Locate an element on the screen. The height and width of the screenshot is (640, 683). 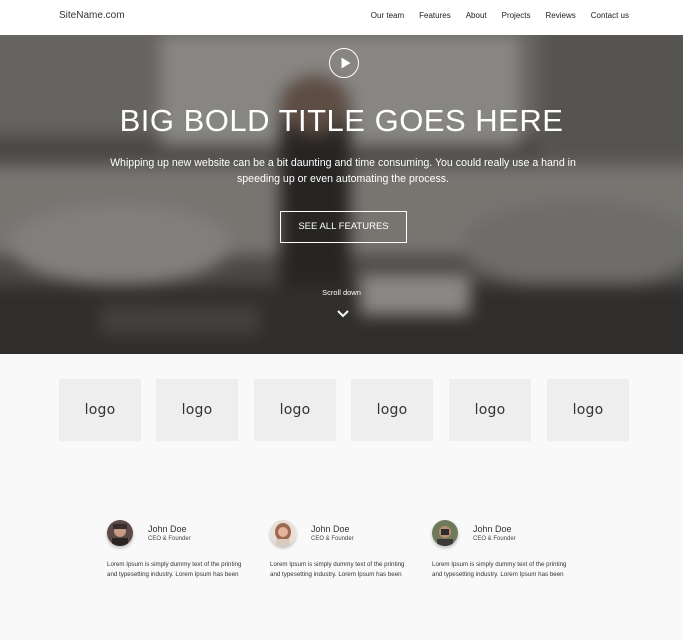
site-name-link: SiteName.com is located at coordinates (92, 15).